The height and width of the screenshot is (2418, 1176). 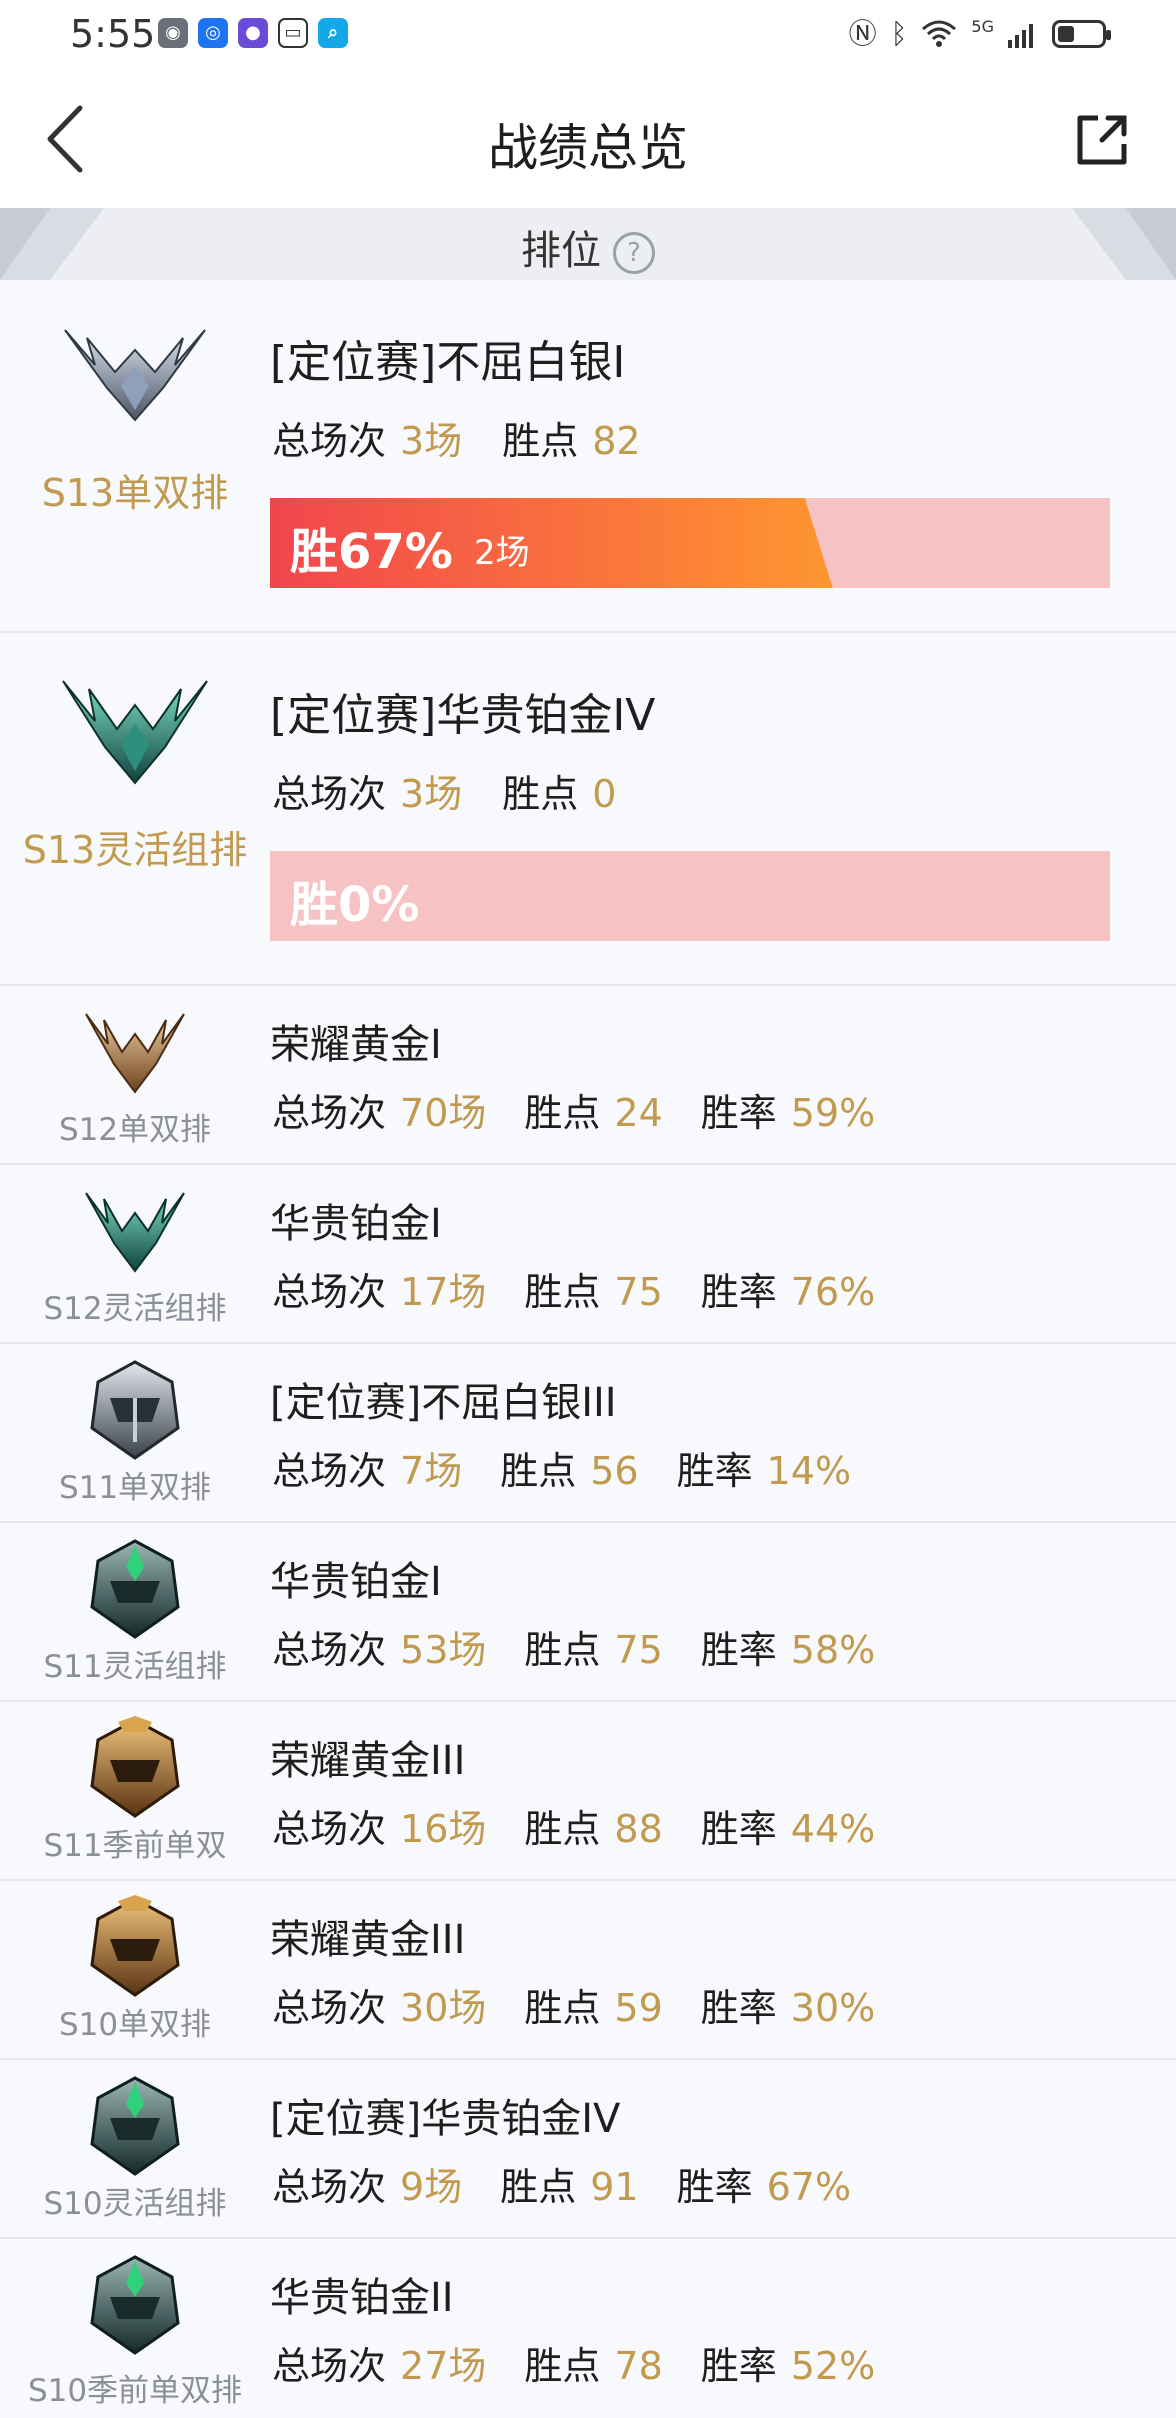 I want to click on stats-line: 总场次 16场 胜点 88 胜率 44%, so click(x=592, y=1825).